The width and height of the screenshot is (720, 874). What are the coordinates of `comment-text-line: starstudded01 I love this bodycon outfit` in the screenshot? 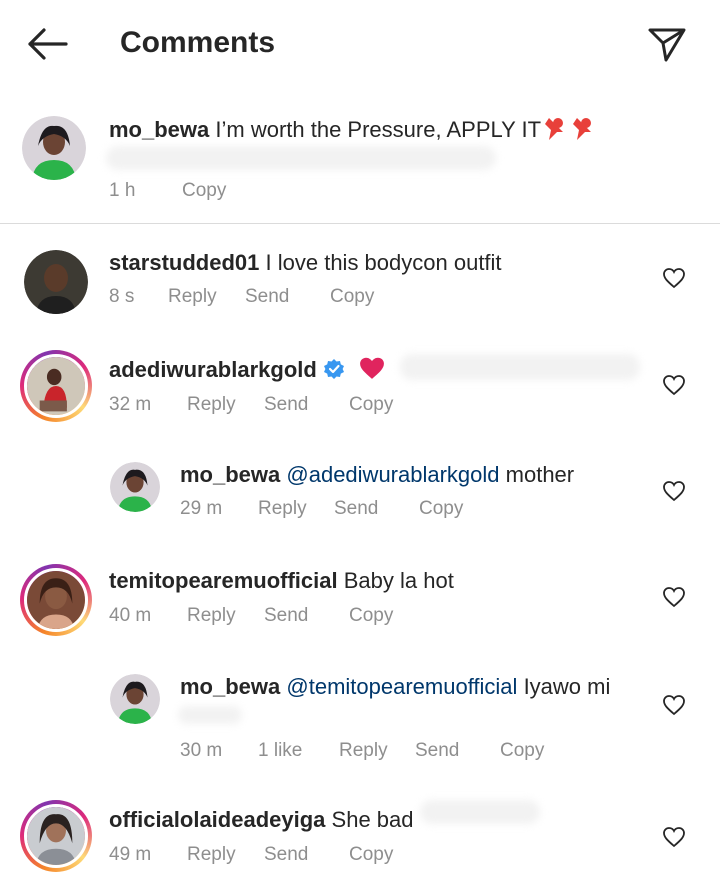 It's located at (305, 263).